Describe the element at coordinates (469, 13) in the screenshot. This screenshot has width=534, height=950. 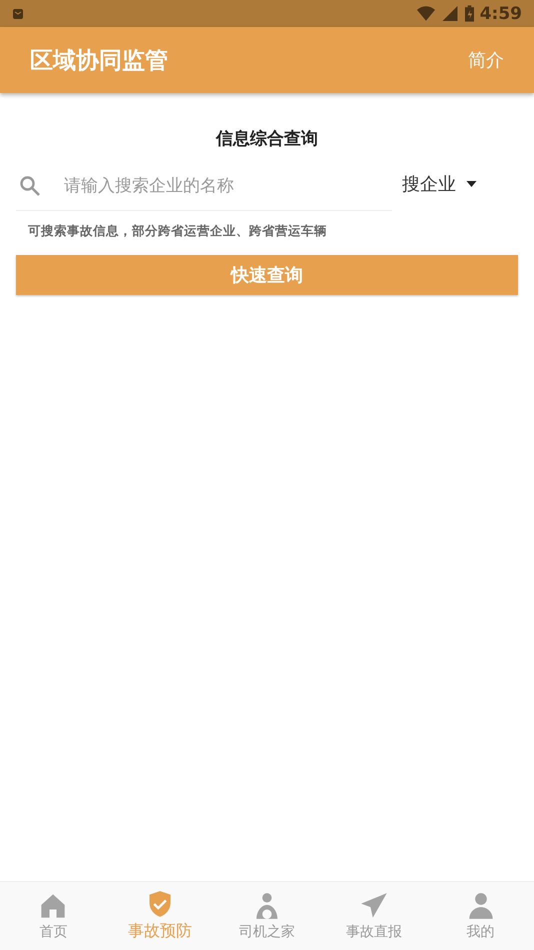
I see `battery-icon` at that location.